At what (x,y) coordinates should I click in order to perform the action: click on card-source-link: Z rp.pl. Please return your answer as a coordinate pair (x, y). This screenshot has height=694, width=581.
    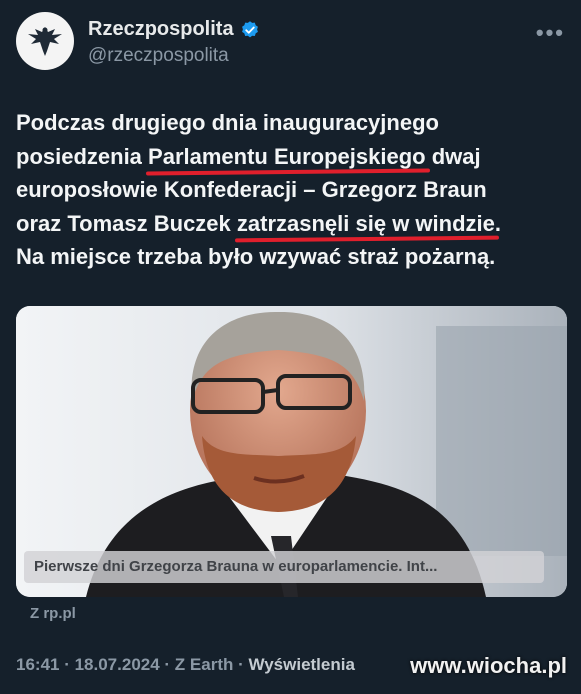
    Looking at the image, I should click on (53, 613).